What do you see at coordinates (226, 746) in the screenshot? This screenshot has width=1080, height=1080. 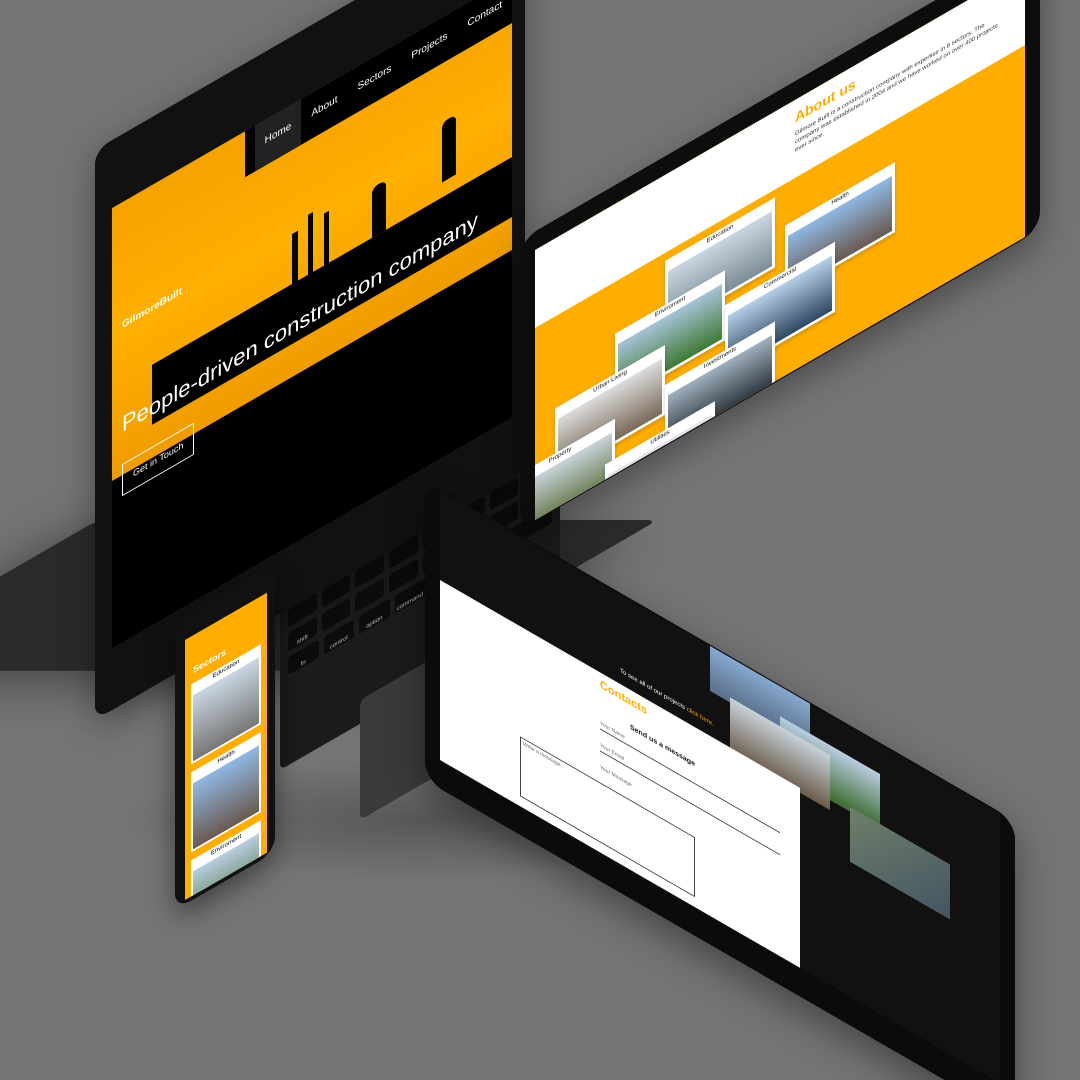 I see `phone-screen: Sectors Education Health Enviroment` at bounding box center [226, 746].